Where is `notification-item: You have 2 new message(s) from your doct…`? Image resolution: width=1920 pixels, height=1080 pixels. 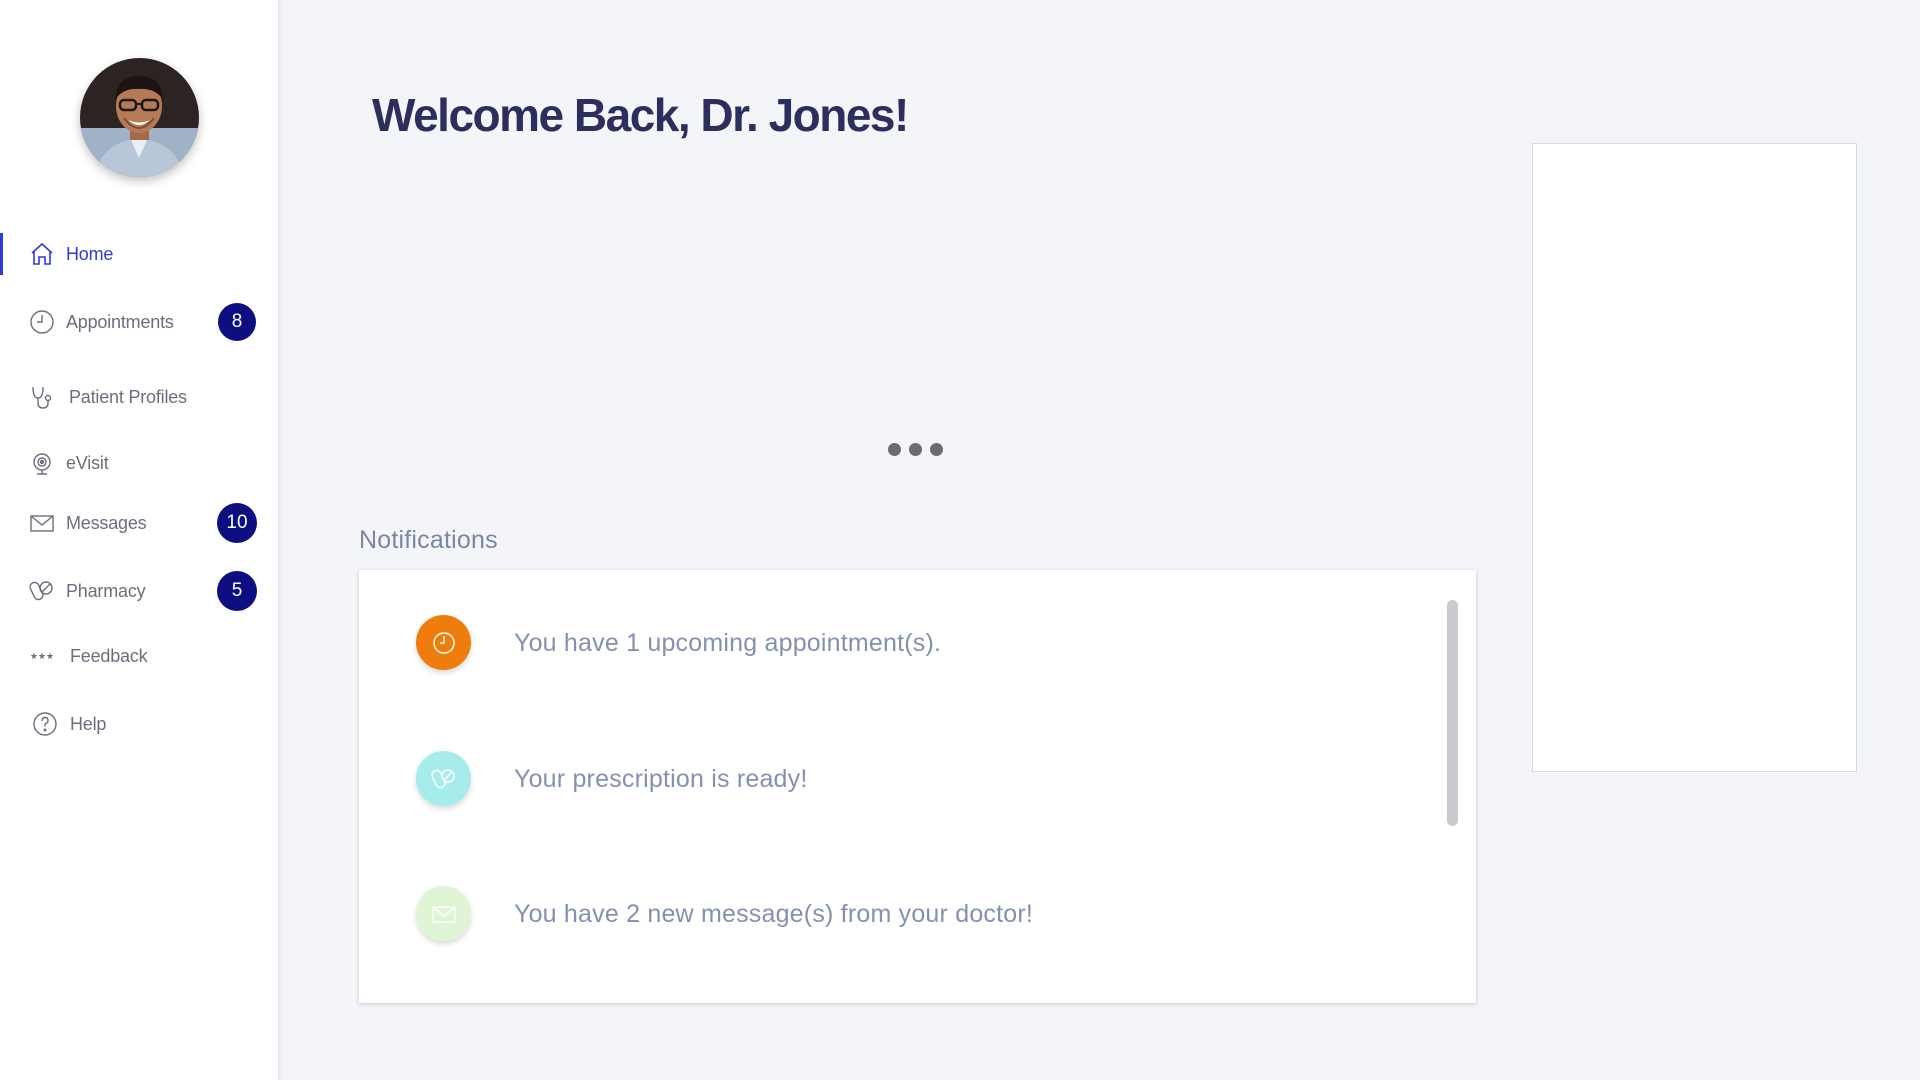
notification-item: You have 2 new message(s) from your doct… is located at coordinates (899, 916).